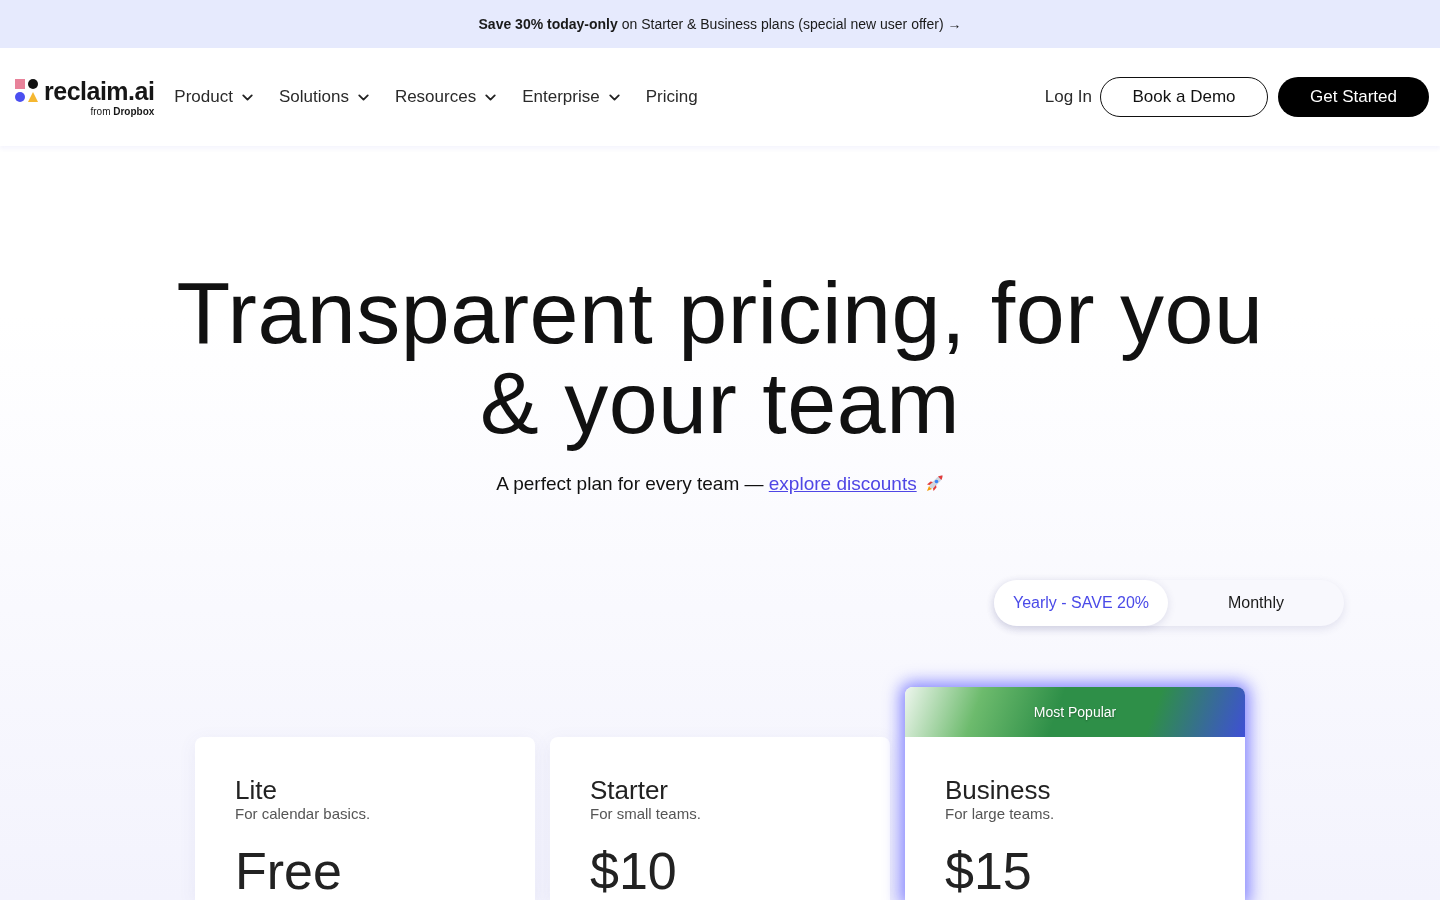 The image size is (1440, 900). Describe the element at coordinates (303, 814) in the screenshot. I see `plan-description: For calendar basics.` at that location.